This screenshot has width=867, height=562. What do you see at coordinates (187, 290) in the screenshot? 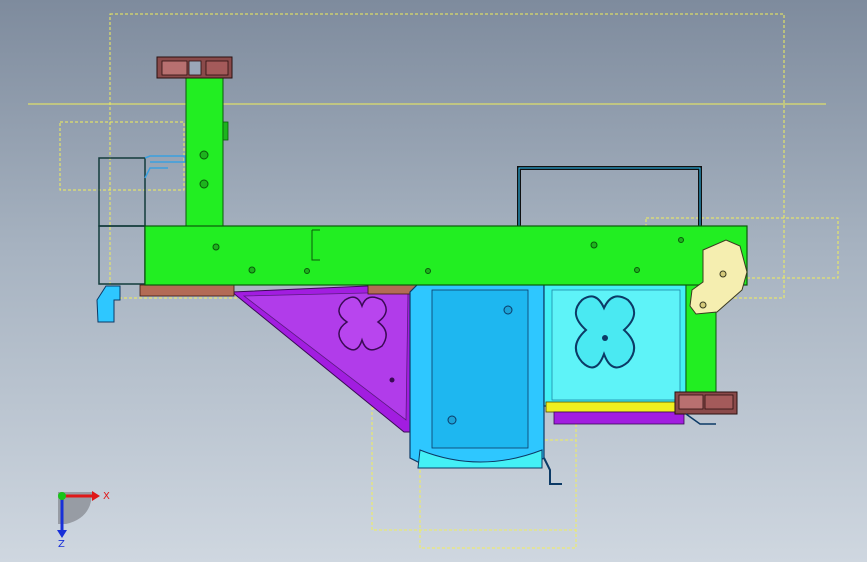
I see `left-brown-strip` at bounding box center [187, 290].